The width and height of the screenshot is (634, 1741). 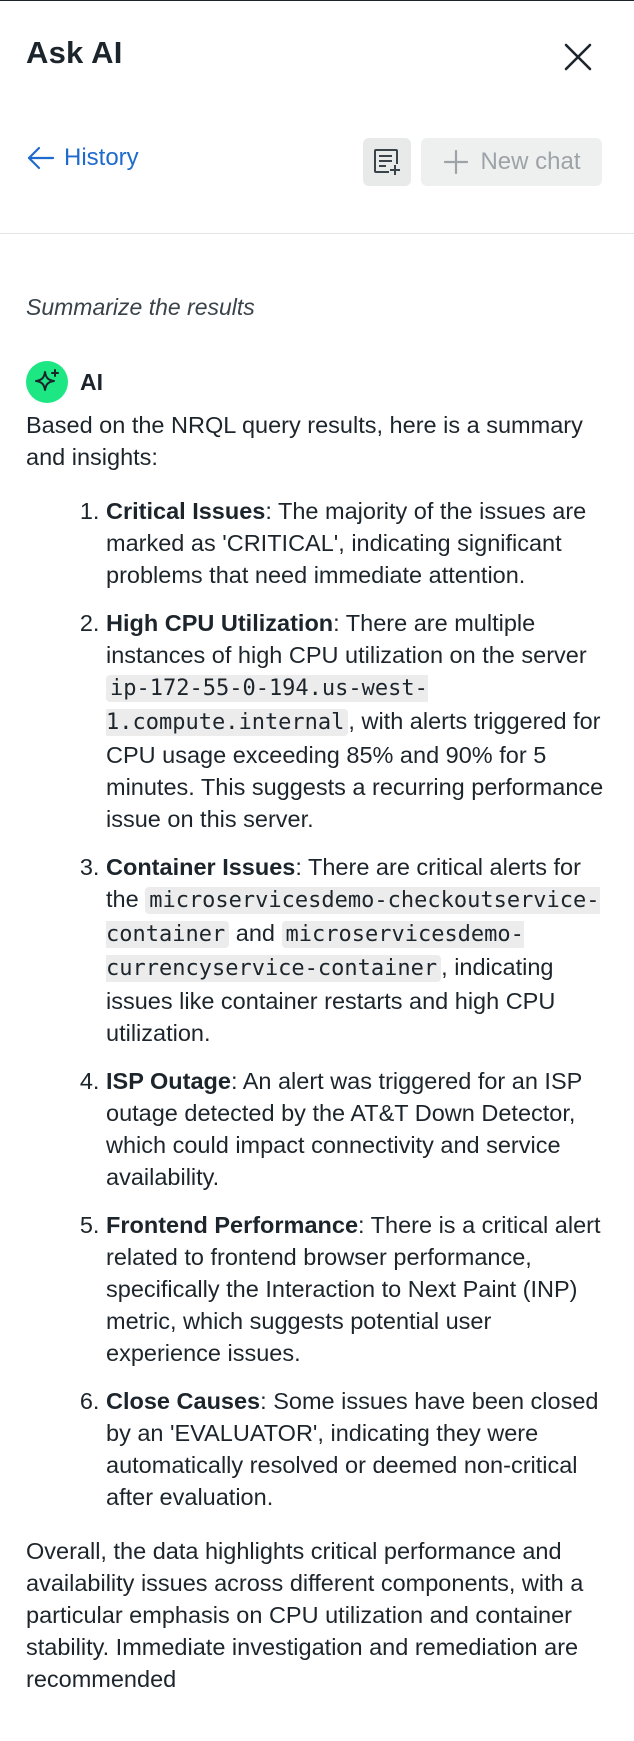 I want to click on arrow-left-icon, so click(x=41, y=158).